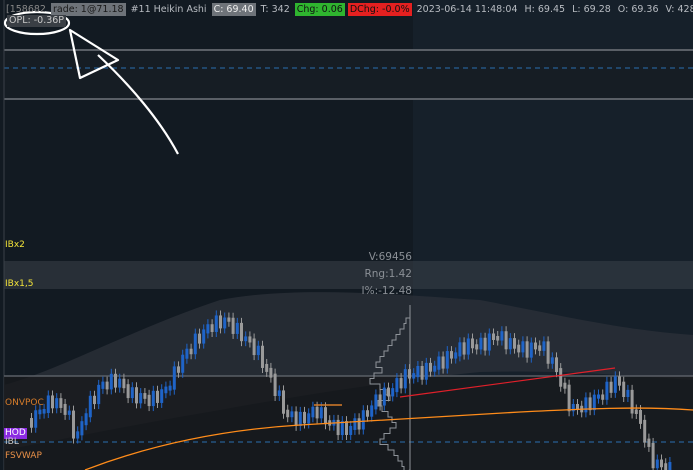 The height and width of the screenshot is (470, 693). I want to click on open-value: O: 69.36, so click(638, 9).